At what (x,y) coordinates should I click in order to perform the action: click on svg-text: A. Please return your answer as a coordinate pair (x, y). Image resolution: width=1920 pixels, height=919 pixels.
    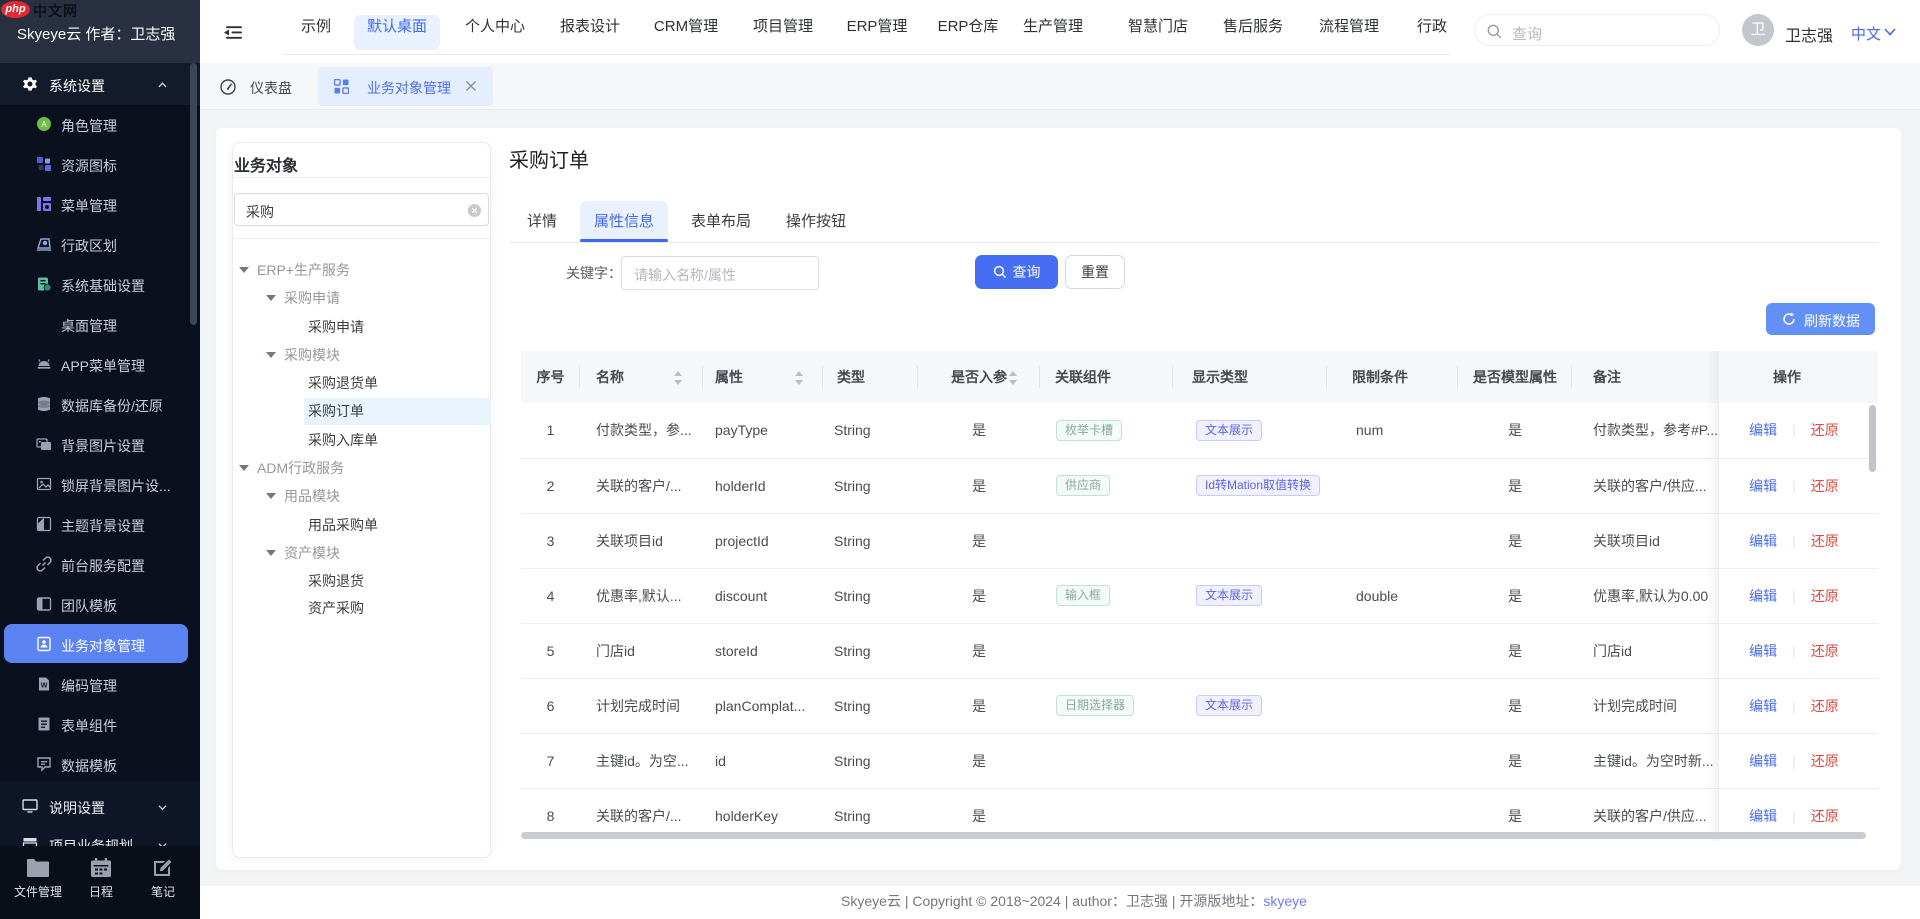
    Looking at the image, I should click on (44, 124).